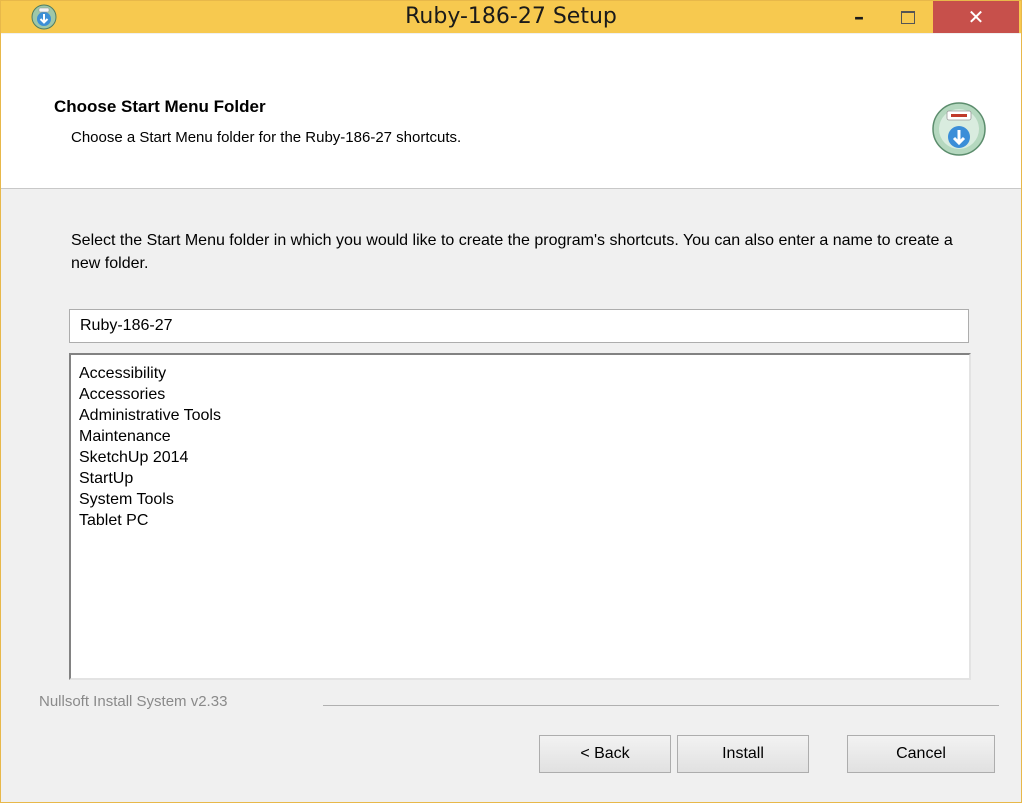 The image size is (1022, 803). Describe the element at coordinates (743, 754) in the screenshot. I see `install-button: Install` at that location.